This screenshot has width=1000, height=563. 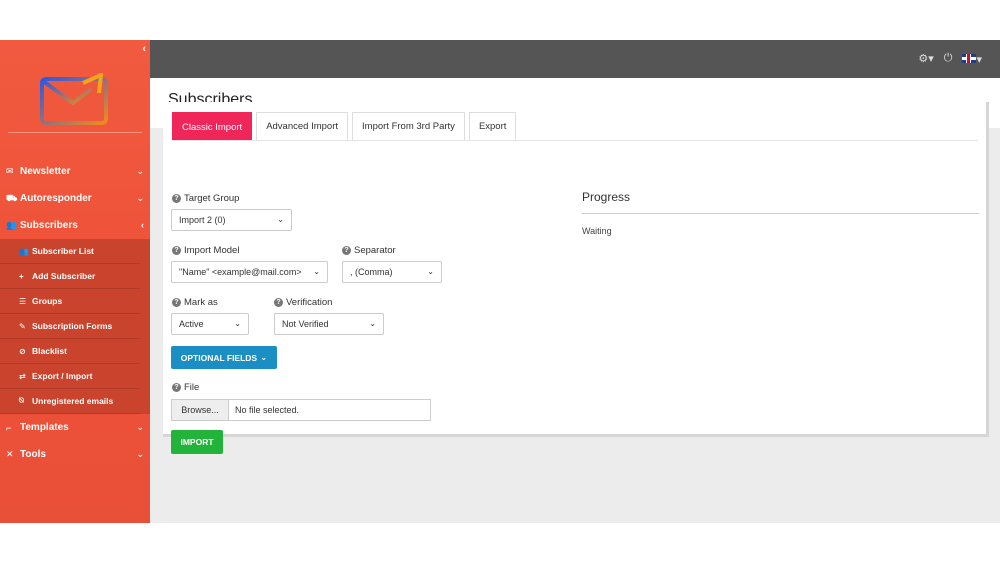 I want to click on verification-label-text: Verification, so click(x=309, y=302).